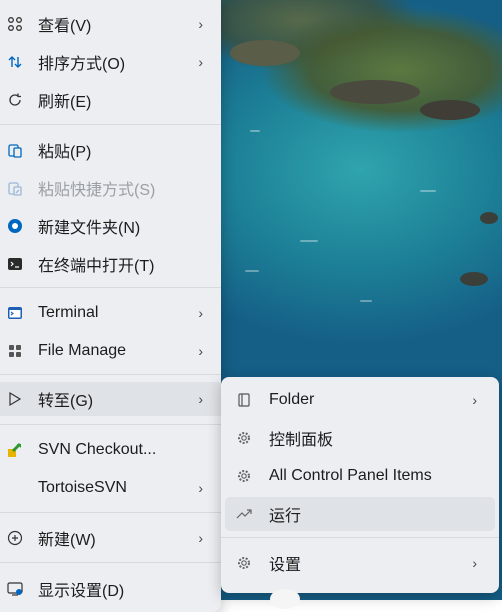 The image size is (502, 612). Describe the element at coordinates (360, 400) in the screenshot. I see `submenu-item-folder: Folder ›` at that location.